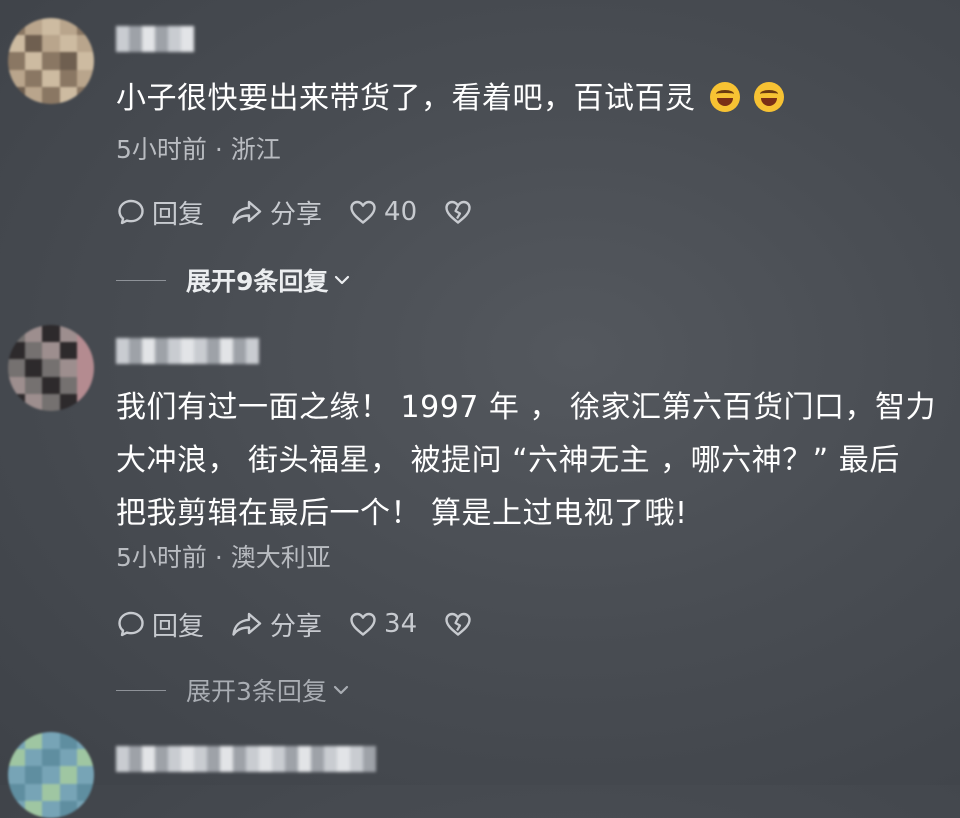 The image size is (960, 818). I want to click on like-button: 40, so click(382, 212).